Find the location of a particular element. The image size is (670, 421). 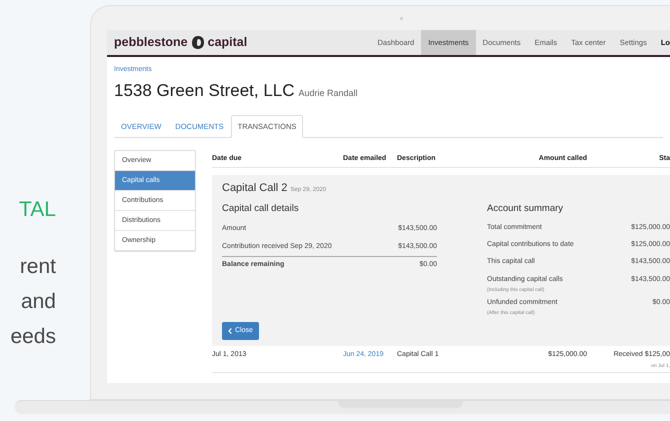

marketing-text: rent is located at coordinates (38, 267).